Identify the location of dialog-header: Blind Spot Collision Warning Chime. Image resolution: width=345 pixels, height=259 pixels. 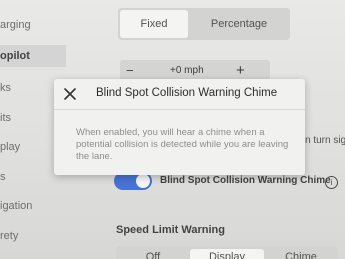
(179, 94).